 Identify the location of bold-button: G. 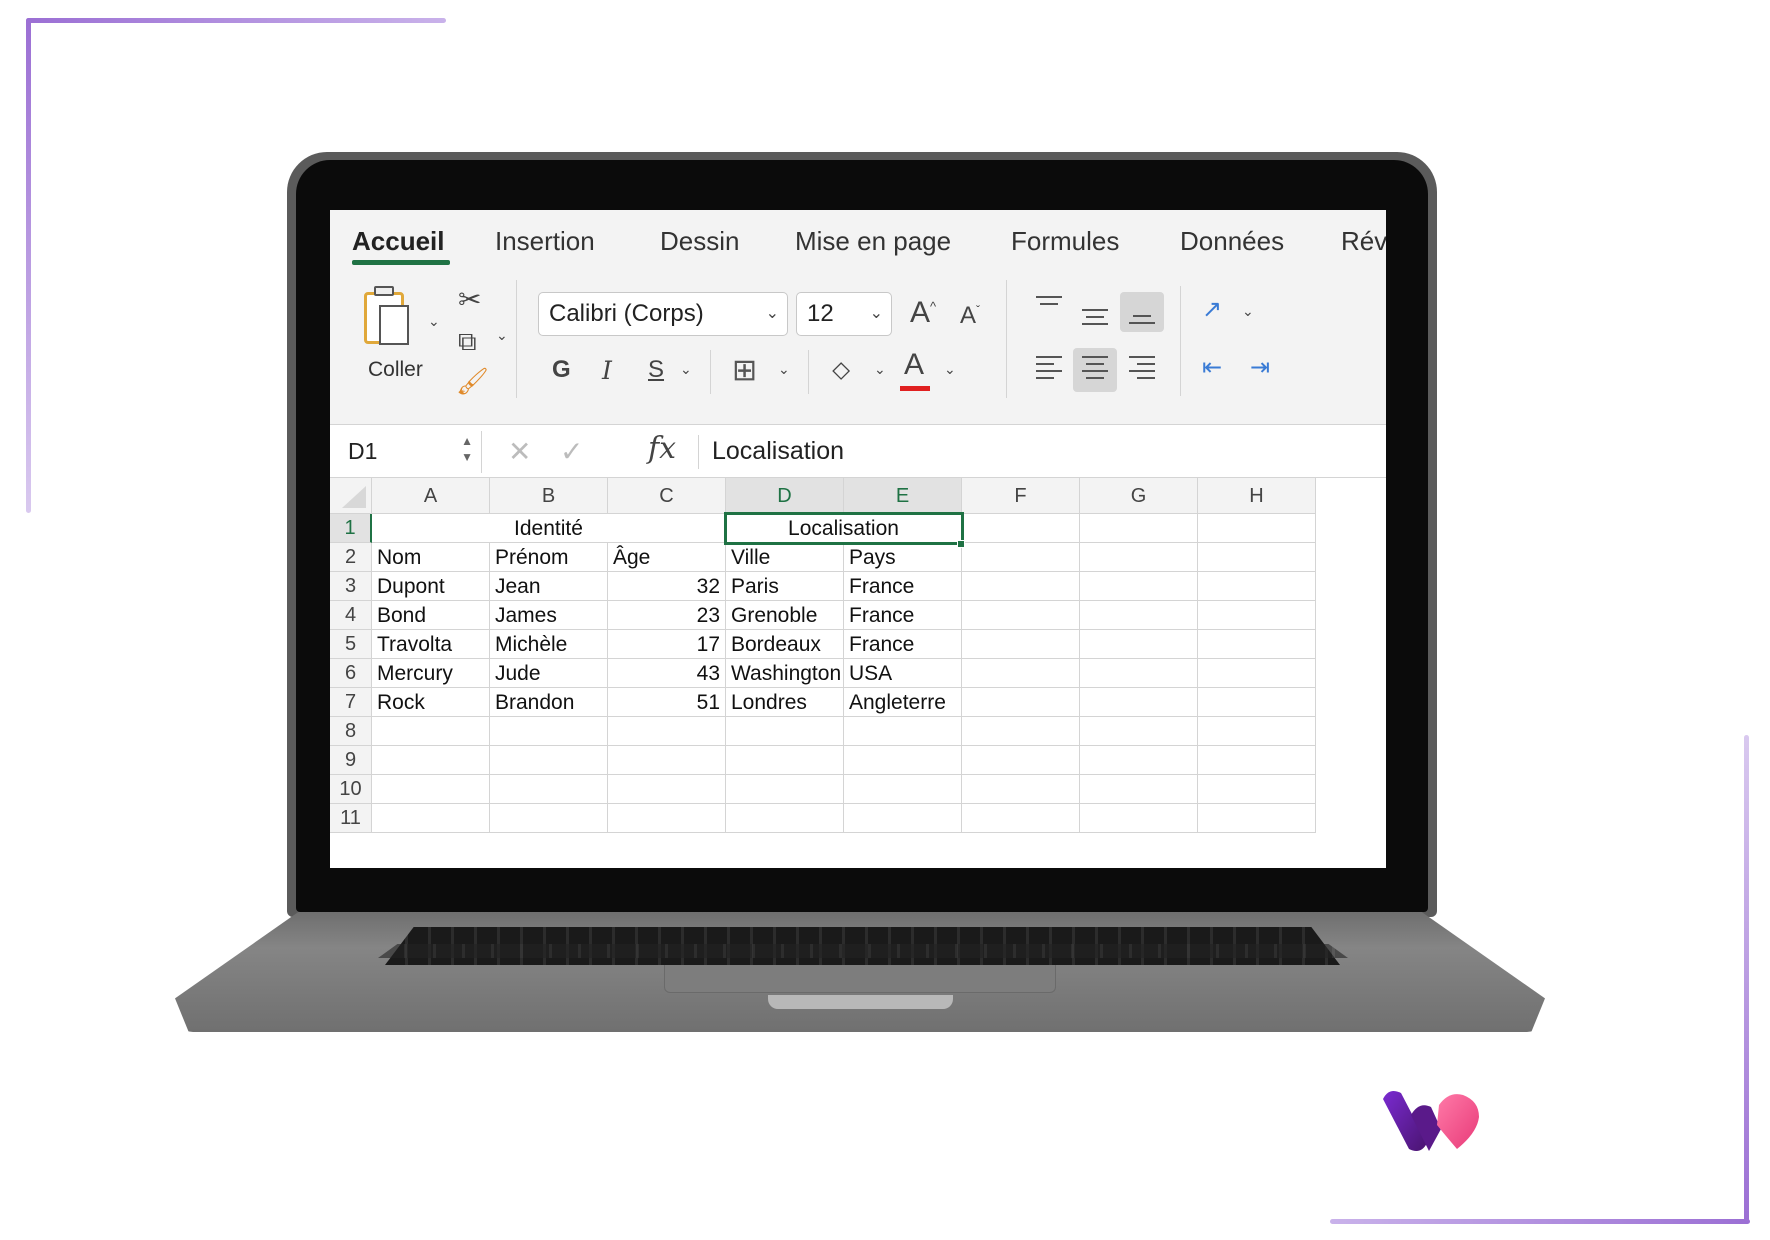
(561, 370).